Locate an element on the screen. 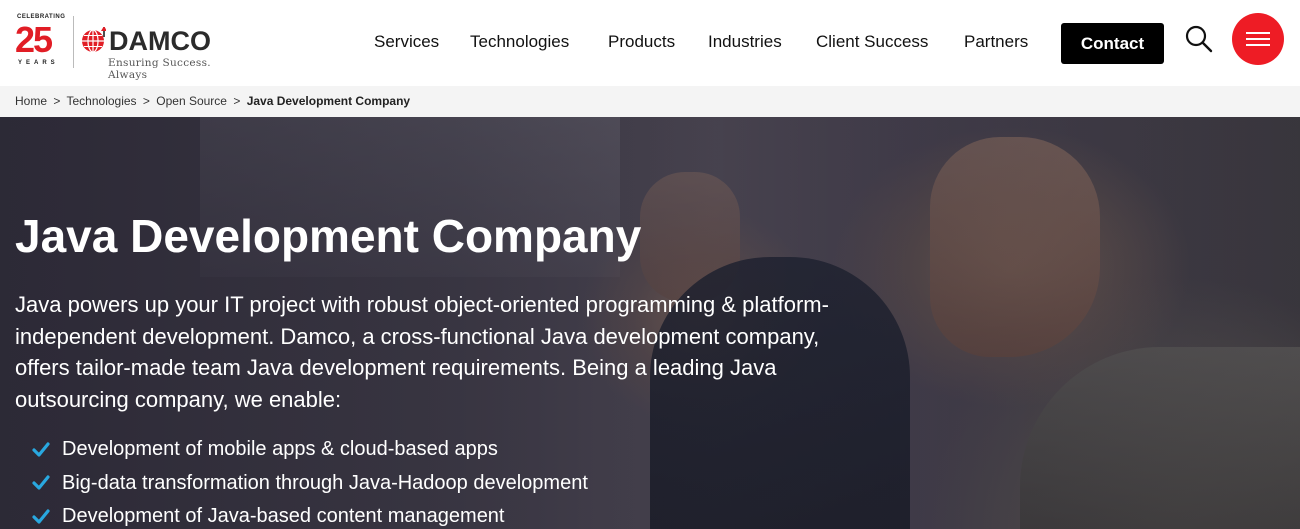 This screenshot has width=1300, height=529. nav-item-partners: Partners is located at coordinates (996, 42).